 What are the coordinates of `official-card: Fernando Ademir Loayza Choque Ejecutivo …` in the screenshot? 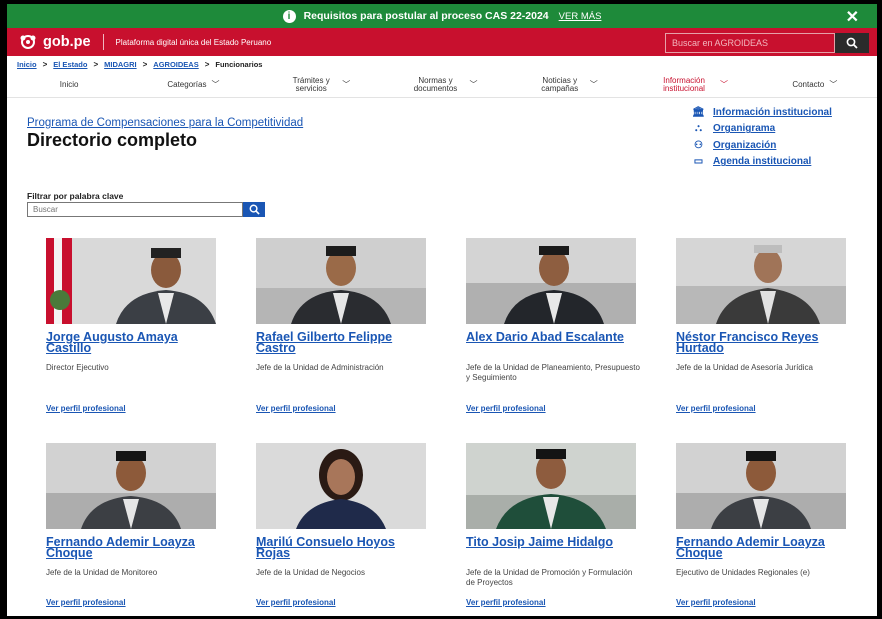 It's located at (764, 528).